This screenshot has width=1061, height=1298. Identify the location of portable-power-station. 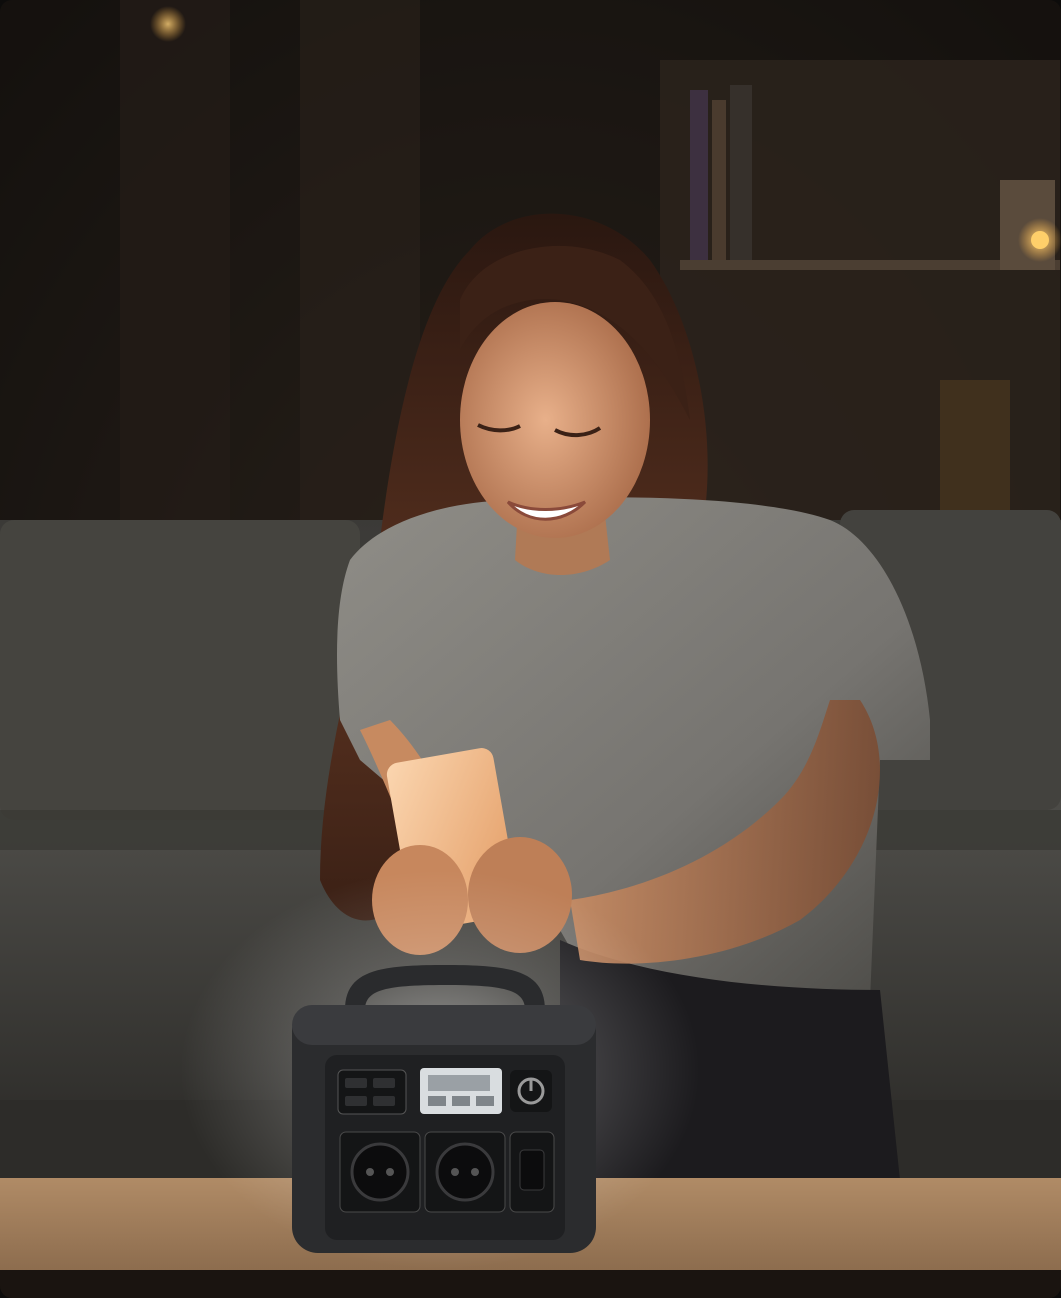
(444, 1109).